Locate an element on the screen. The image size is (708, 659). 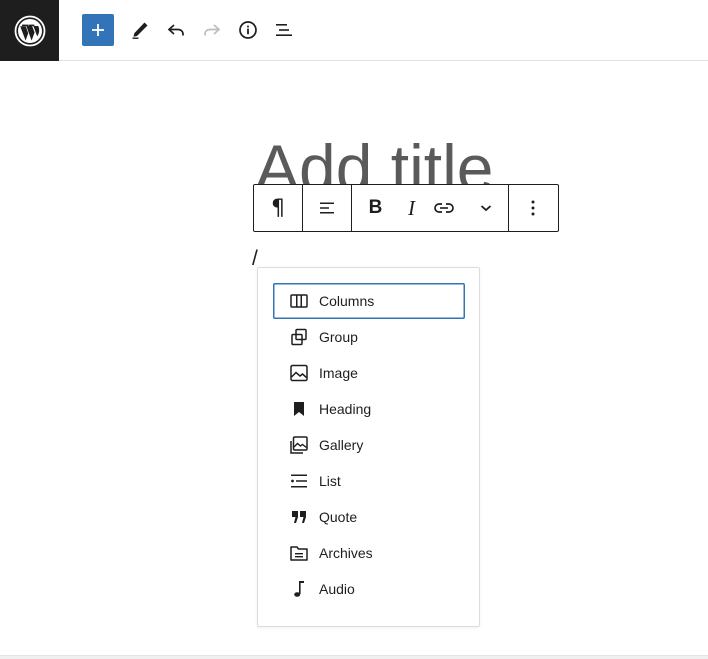
align-left-icon is located at coordinates (327, 208).